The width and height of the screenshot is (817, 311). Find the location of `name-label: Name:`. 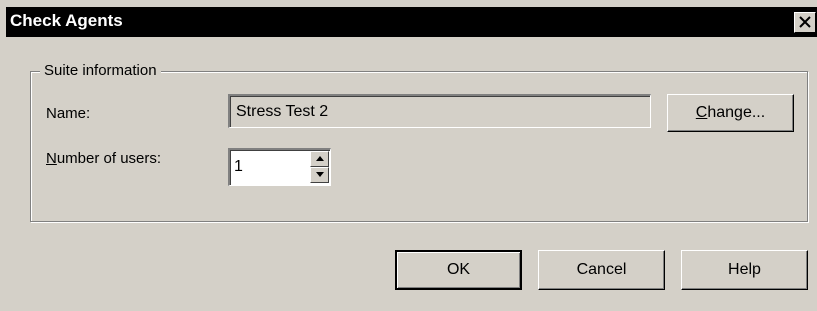

name-label: Name: is located at coordinates (68, 113).